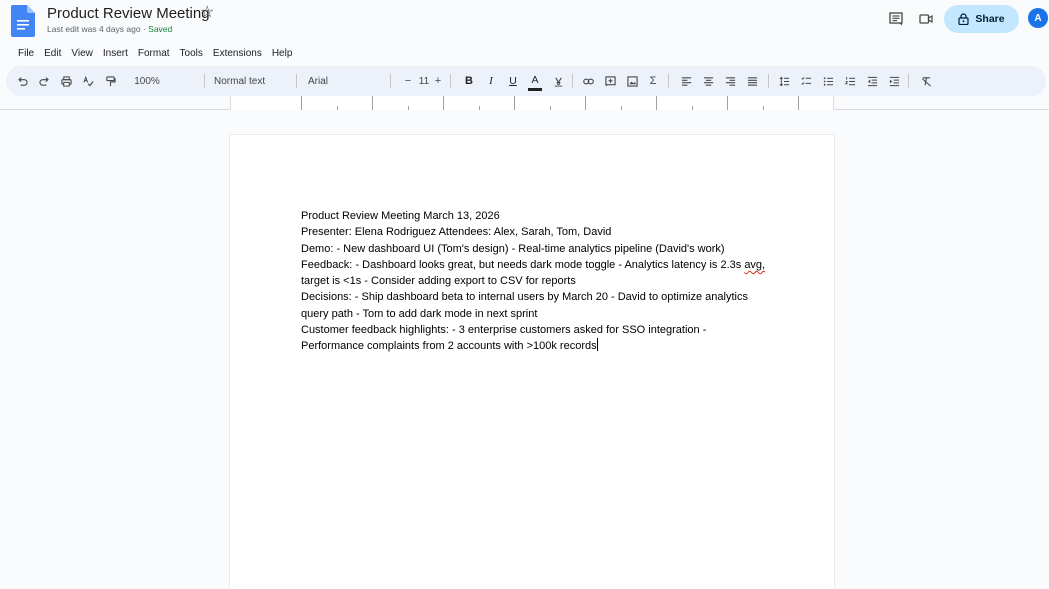 The height and width of the screenshot is (589, 1049). Describe the element at coordinates (850, 81) in the screenshot. I see `numbered-list-icon` at that location.